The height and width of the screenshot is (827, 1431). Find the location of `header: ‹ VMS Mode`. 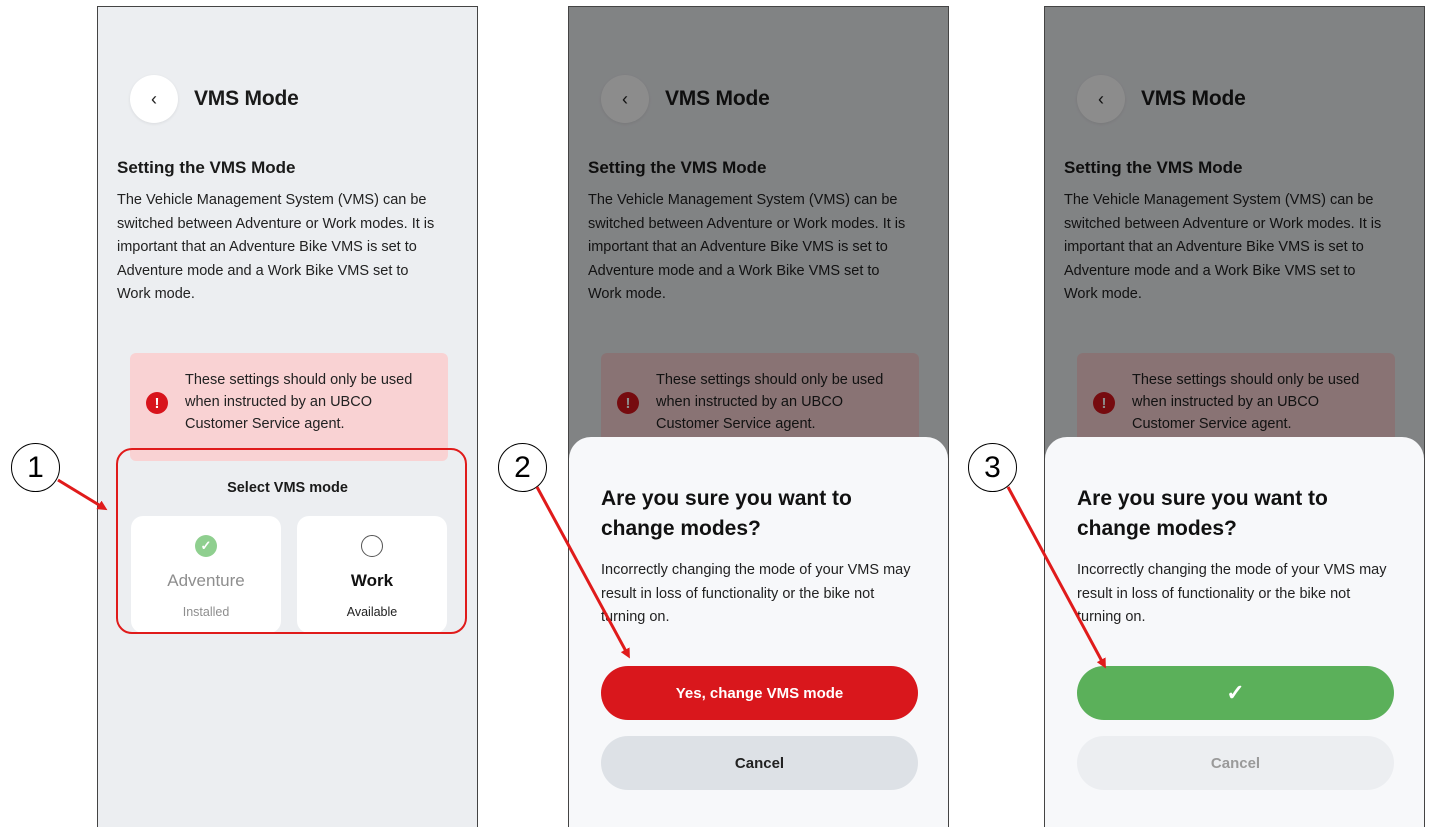

header: ‹ VMS Mode is located at coordinates (214, 99).